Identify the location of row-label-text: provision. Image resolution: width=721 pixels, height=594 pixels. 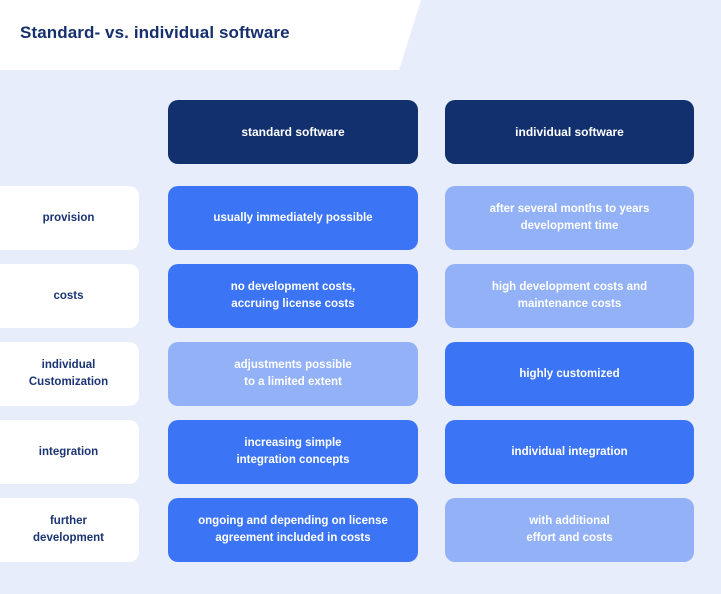
(68, 217).